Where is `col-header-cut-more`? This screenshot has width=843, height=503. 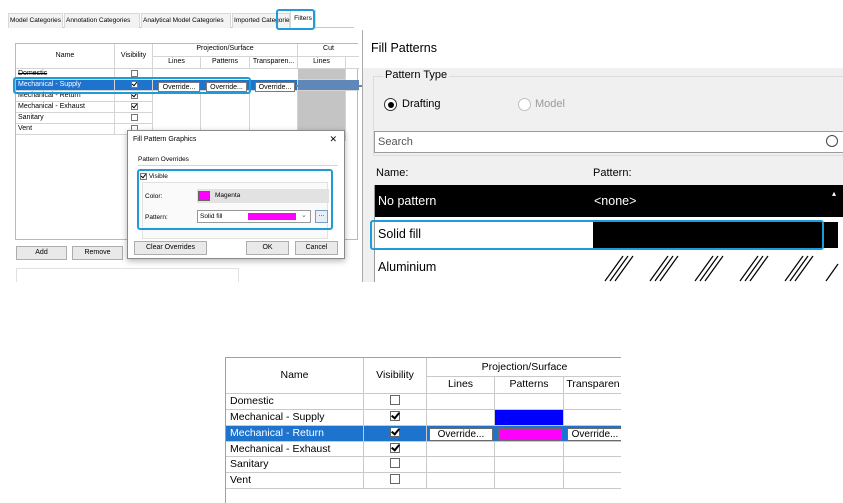 col-header-cut-more is located at coordinates (352, 63).